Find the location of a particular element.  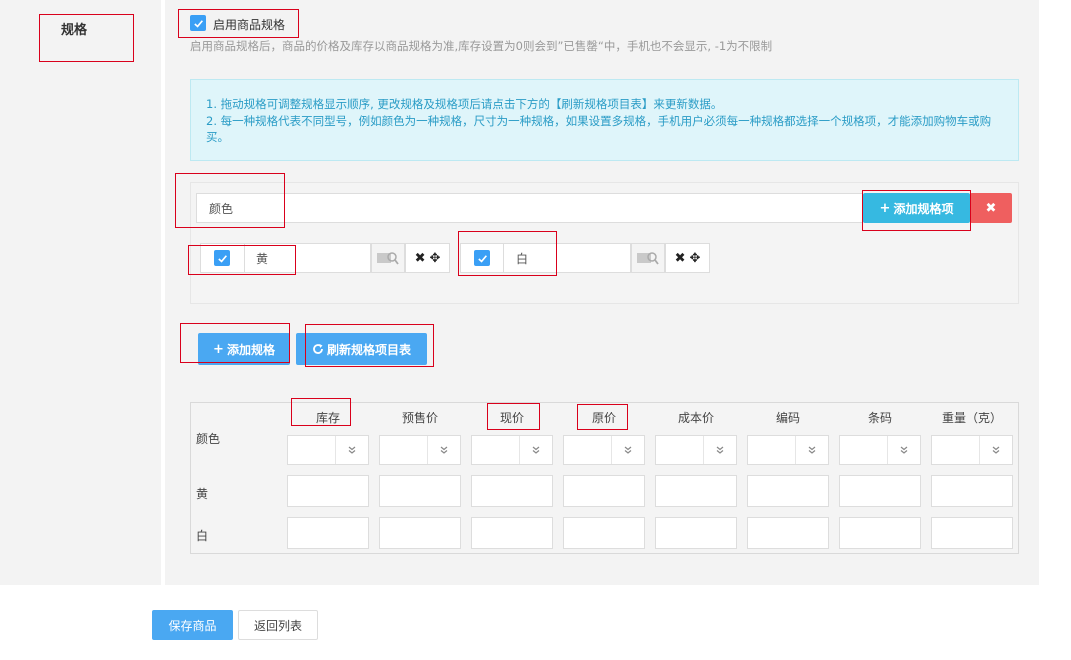

delete-spec-button: ✖ is located at coordinates (991, 208).